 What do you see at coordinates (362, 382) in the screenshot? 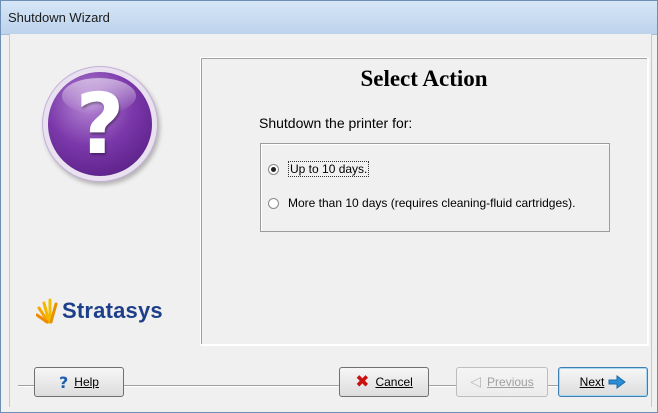
I see `red-x-icon: ✖` at bounding box center [362, 382].